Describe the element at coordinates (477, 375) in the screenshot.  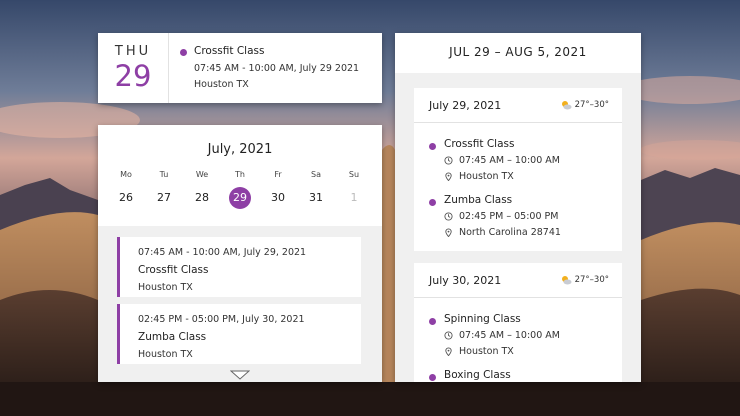
I see `event-title: Boxing Class` at that location.